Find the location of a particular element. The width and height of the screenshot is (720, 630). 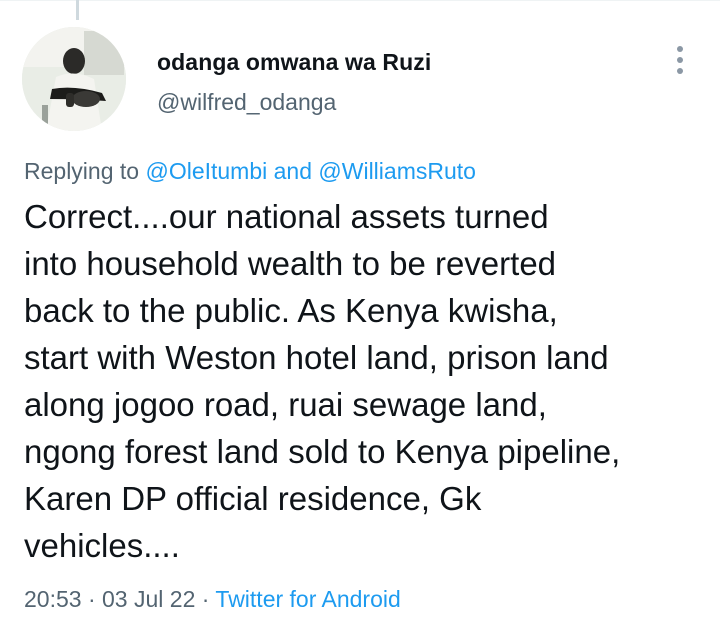

tweet-metadata: 20:53 · 03 Jul 22 · Twitter for Android is located at coordinates (212, 599).